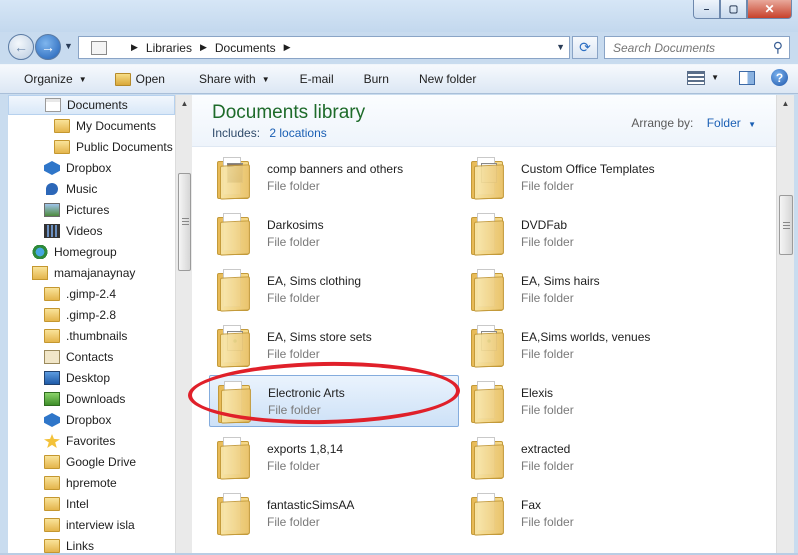 This screenshot has width=798, height=555. Describe the element at coordinates (80, 294) in the screenshot. I see `nav-item-gimp-2-4: .gimp-2.4` at that location.